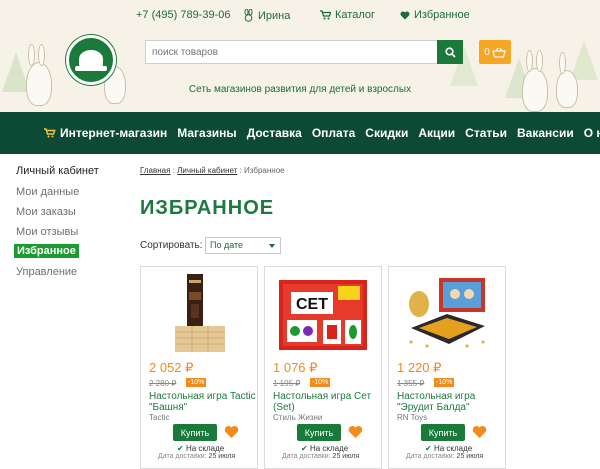 This screenshot has height=469, width=600. I want to click on chevron-down-icon, so click(272, 246).